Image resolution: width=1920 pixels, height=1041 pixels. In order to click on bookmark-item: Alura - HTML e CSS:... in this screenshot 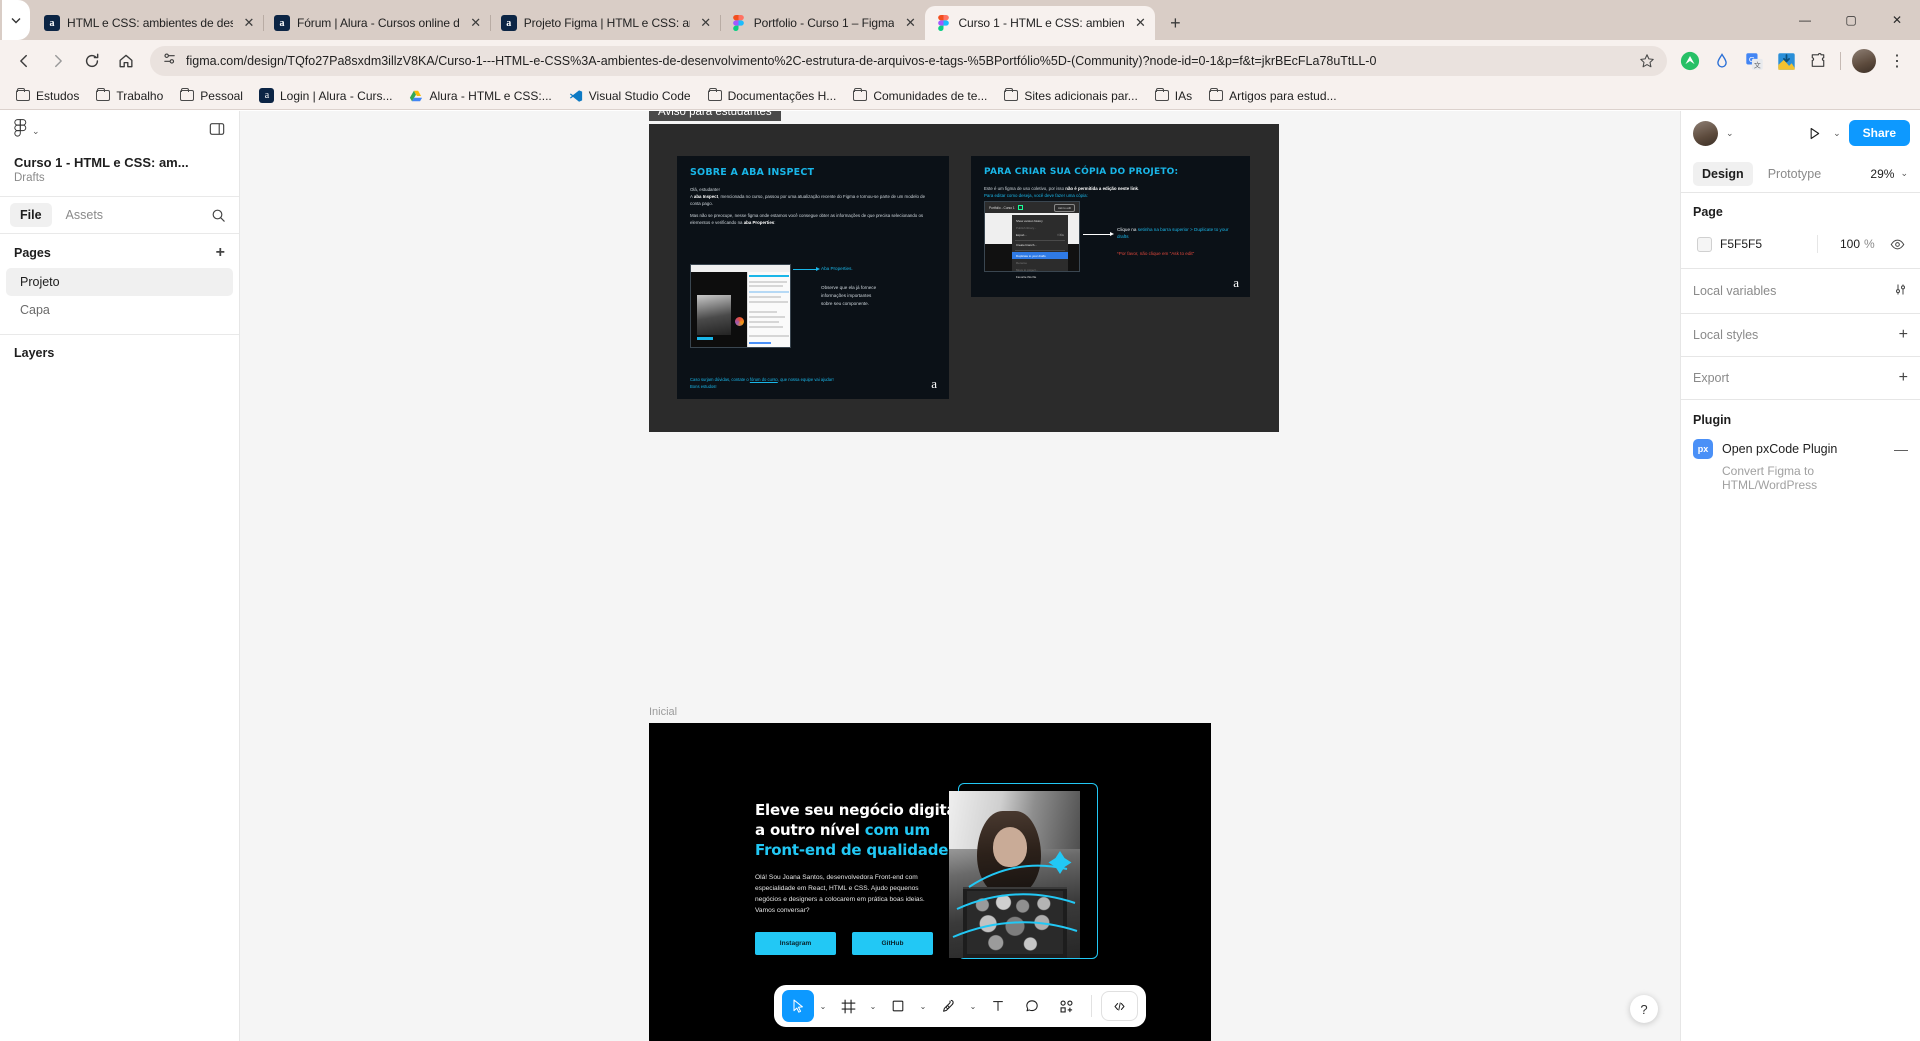, I will do `click(479, 96)`.